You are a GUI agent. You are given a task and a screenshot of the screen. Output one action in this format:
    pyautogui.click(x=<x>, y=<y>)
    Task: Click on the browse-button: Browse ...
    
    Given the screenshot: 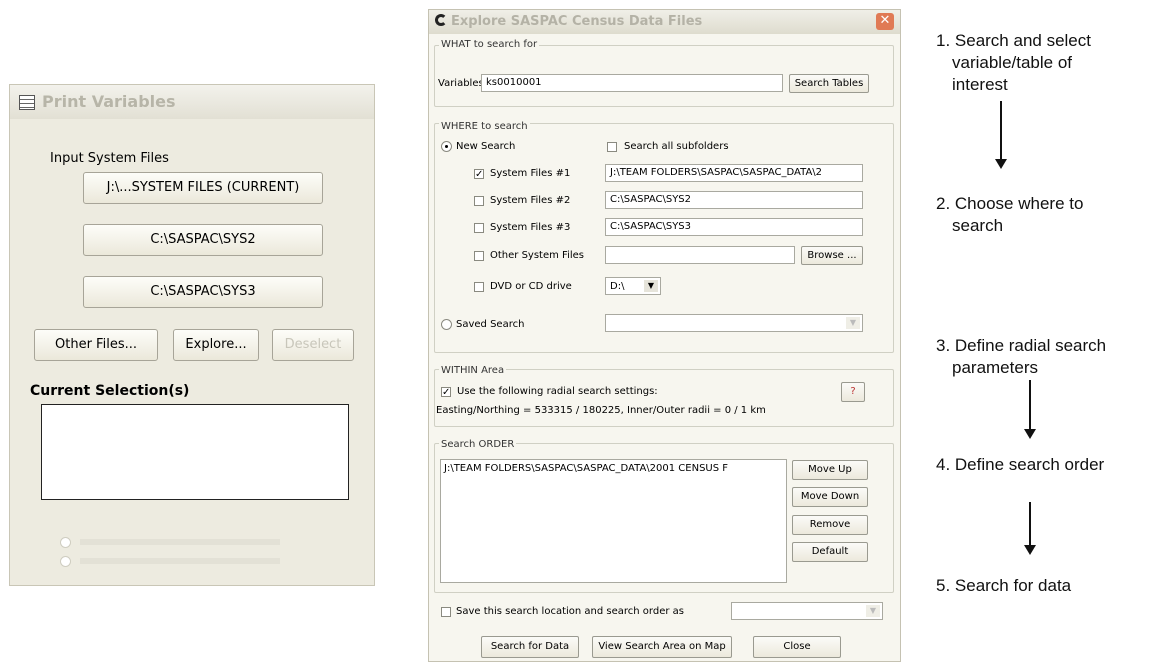 What is the action you would take?
    pyautogui.click(x=832, y=255)
    